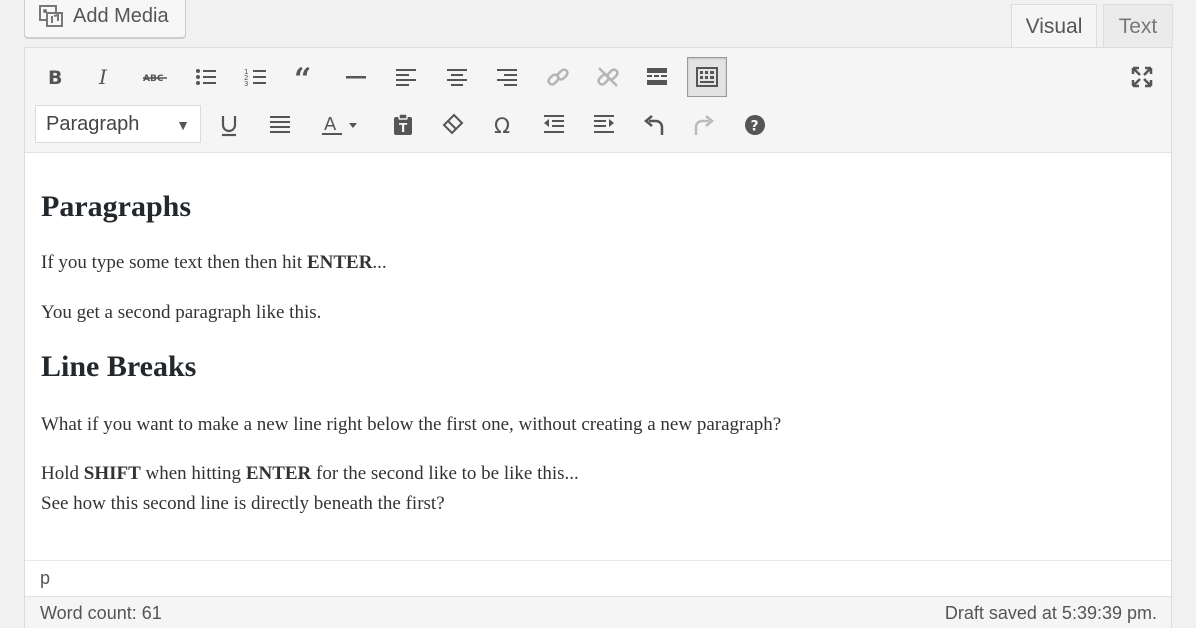 The image size is (1196, 628). What do you see at coordinates (453, 125) in the screenshot?
I see `clear-formatting-icon` at bounding box center [453, 125].